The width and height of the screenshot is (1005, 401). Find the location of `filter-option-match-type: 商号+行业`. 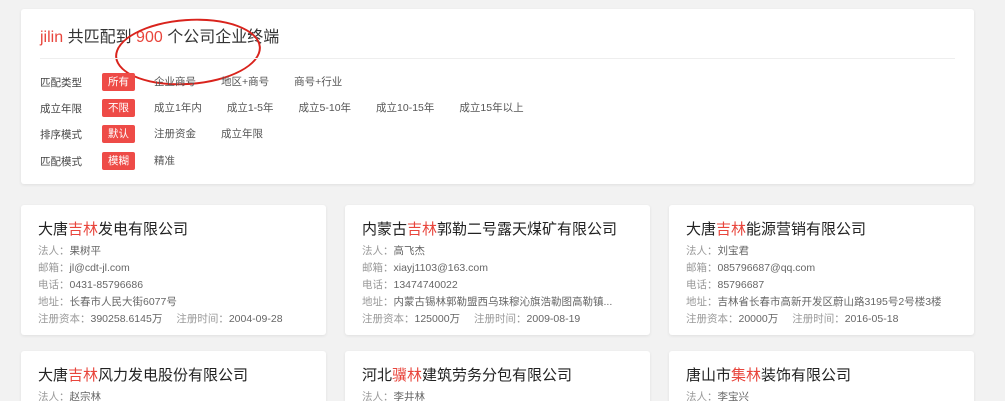

filter-option-match-type: 商号+行业 is located at coordinates (318, 82).